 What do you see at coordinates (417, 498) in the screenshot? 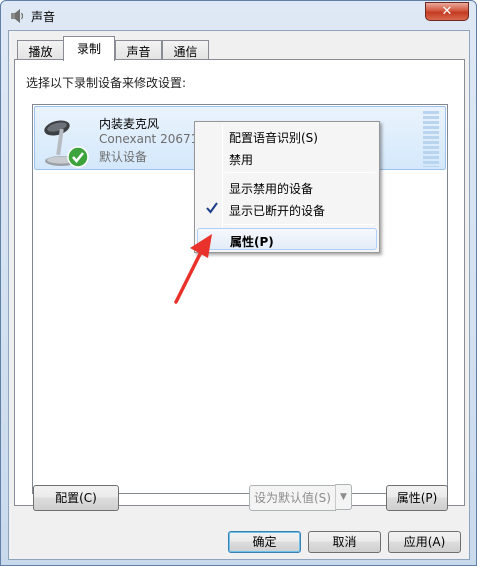
I see `properties-button: 属性(P)` at bounding box center [417, 498].